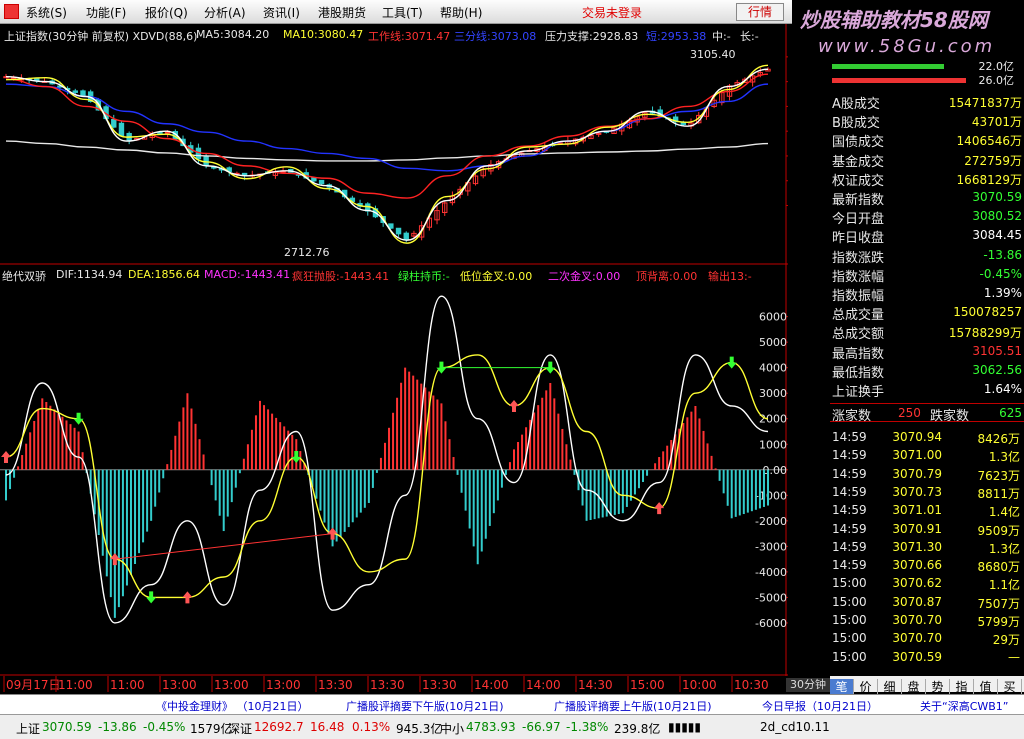  Describe the element at coordinates (962, 687) in the screenshot. I see `tab-5: 指` at that location.